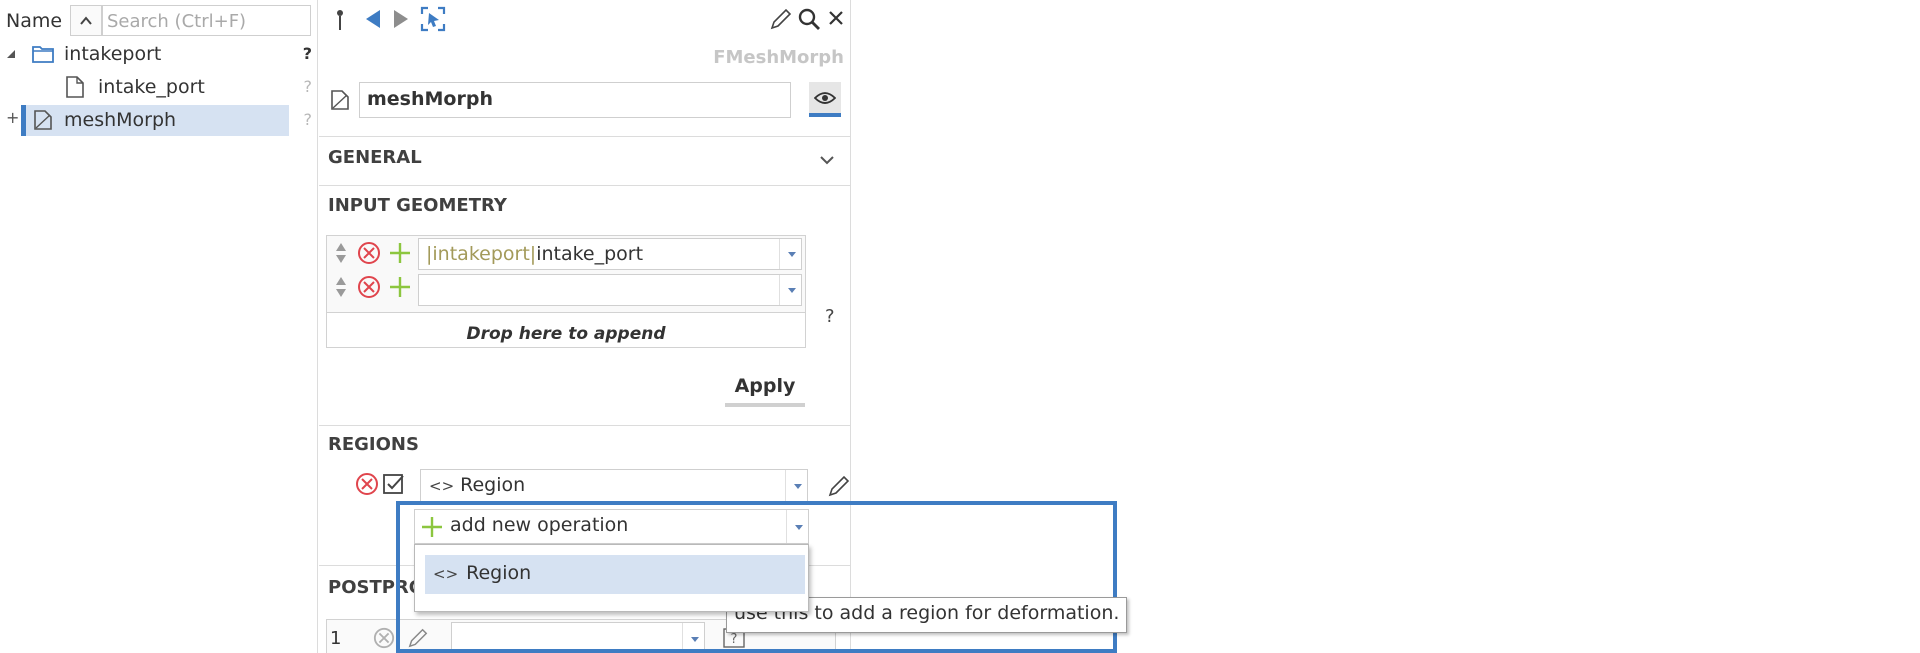  I want to click on expand-plus-icon: +, so click(12, 117).